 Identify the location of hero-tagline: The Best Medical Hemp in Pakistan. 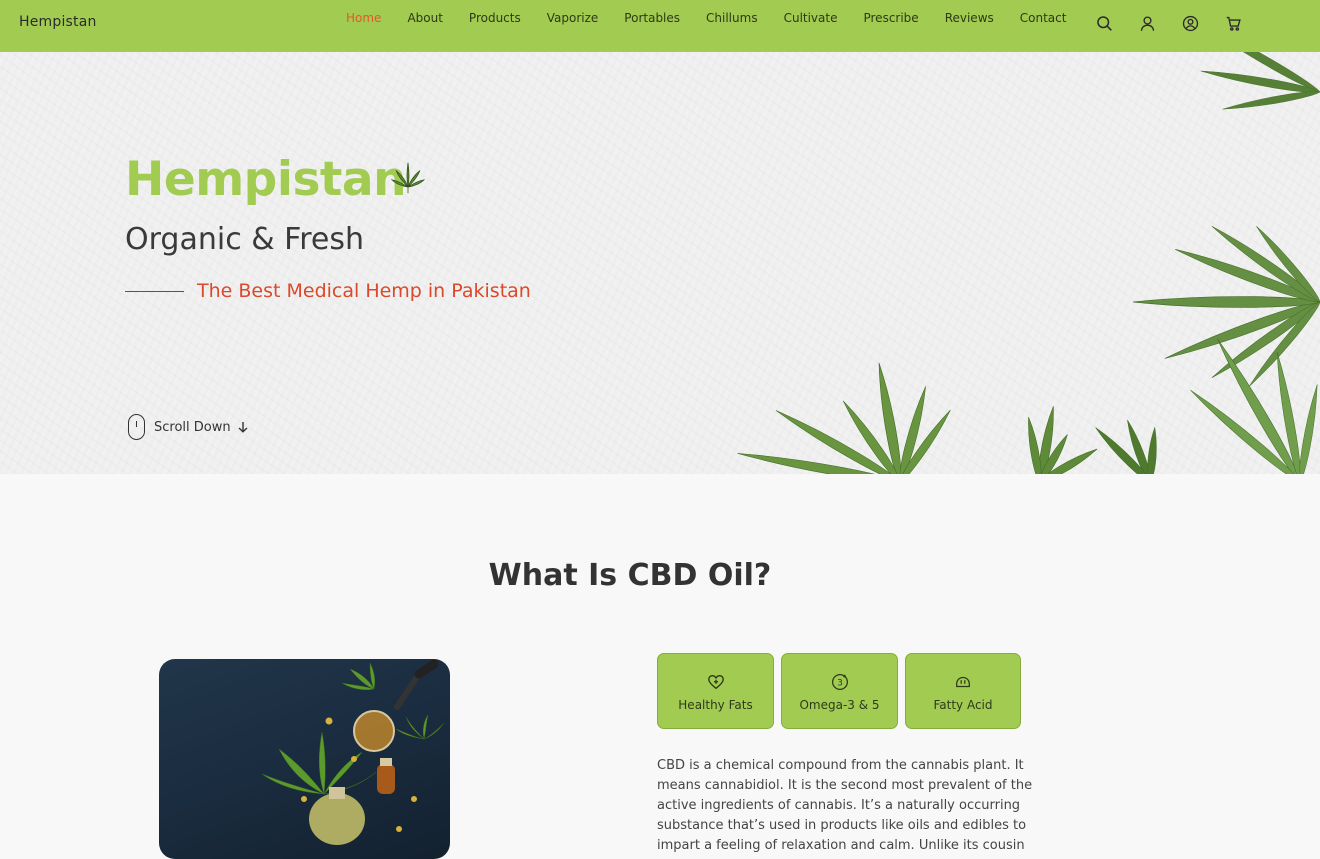
(364, 291).